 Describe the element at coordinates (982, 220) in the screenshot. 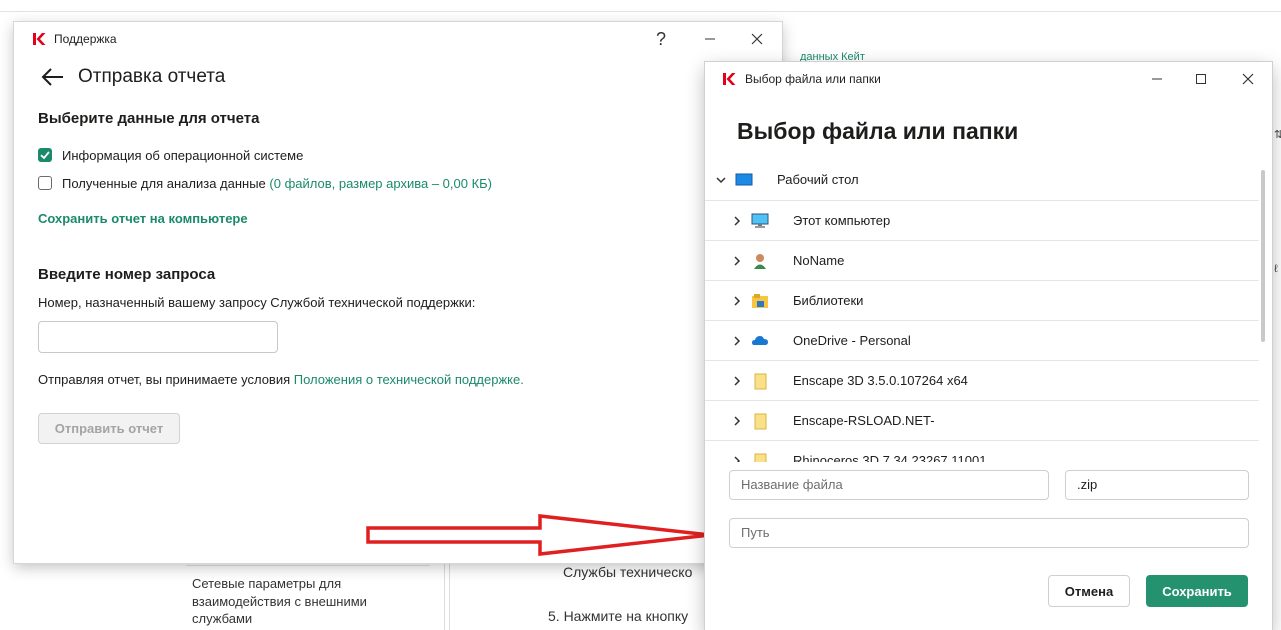

I see `tree-node: Этот компьютер` at that location.